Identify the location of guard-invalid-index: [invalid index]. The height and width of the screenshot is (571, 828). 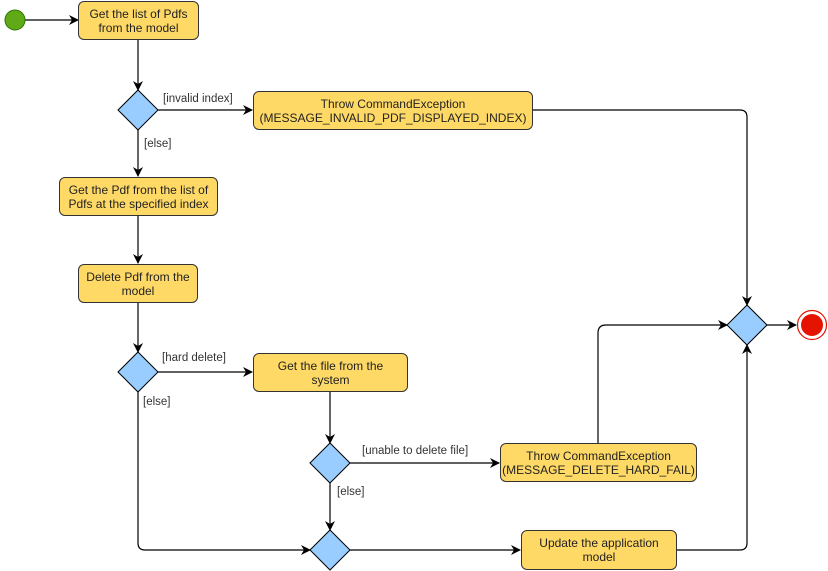
(198, 99).